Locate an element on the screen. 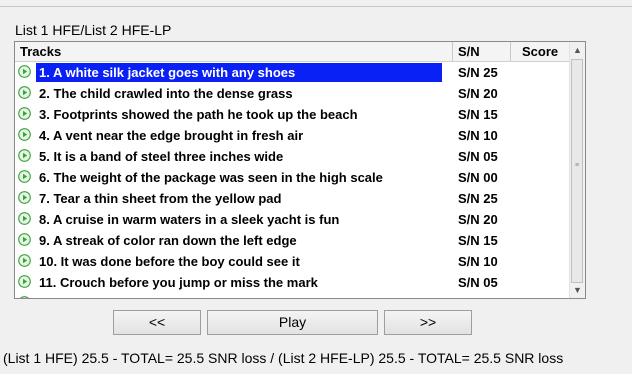  vertical-scrollbar: ▲ ≡ ▼ is located at coordinates (577, 170).